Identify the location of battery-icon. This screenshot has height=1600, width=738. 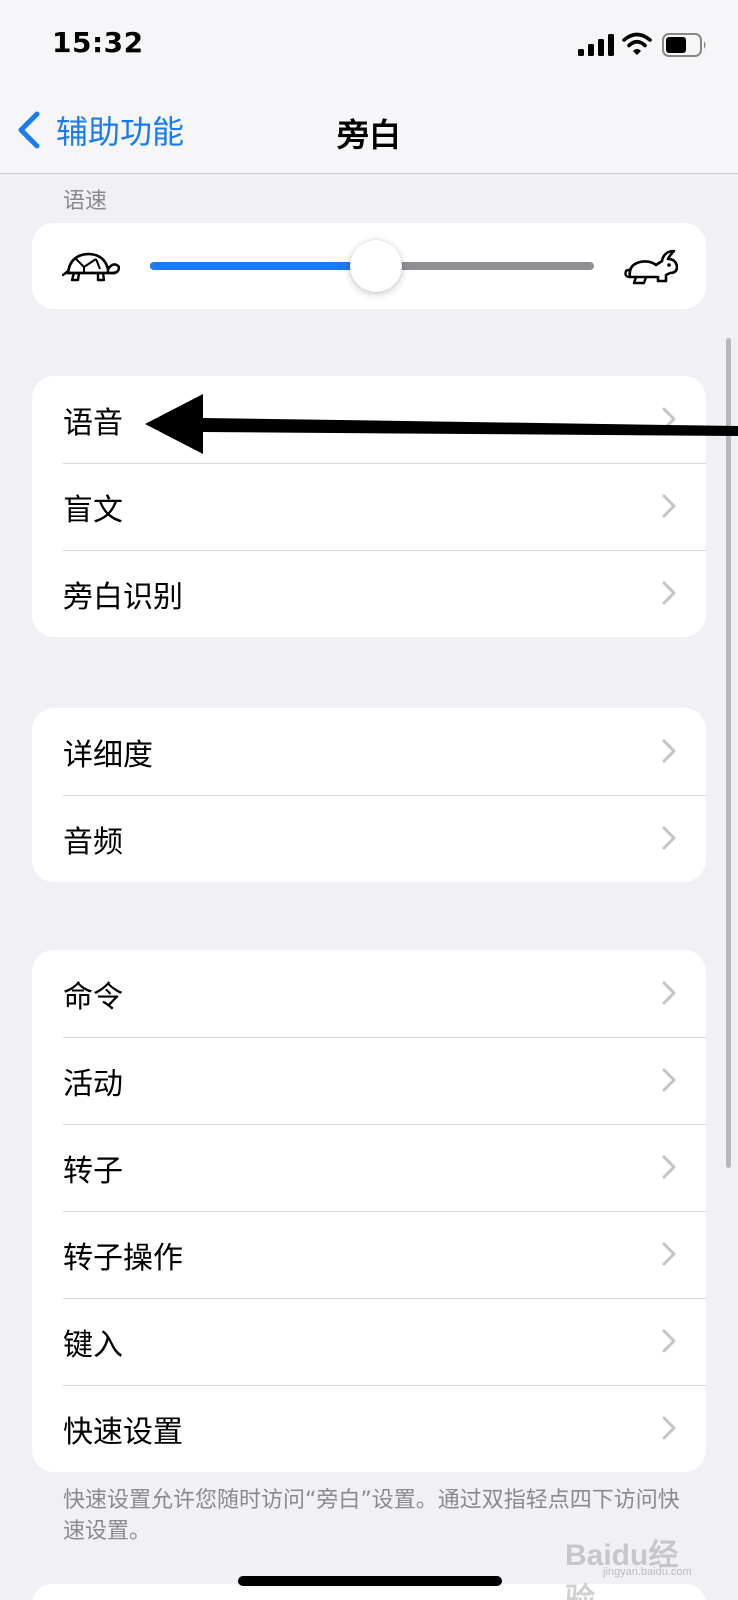
(684, 45).